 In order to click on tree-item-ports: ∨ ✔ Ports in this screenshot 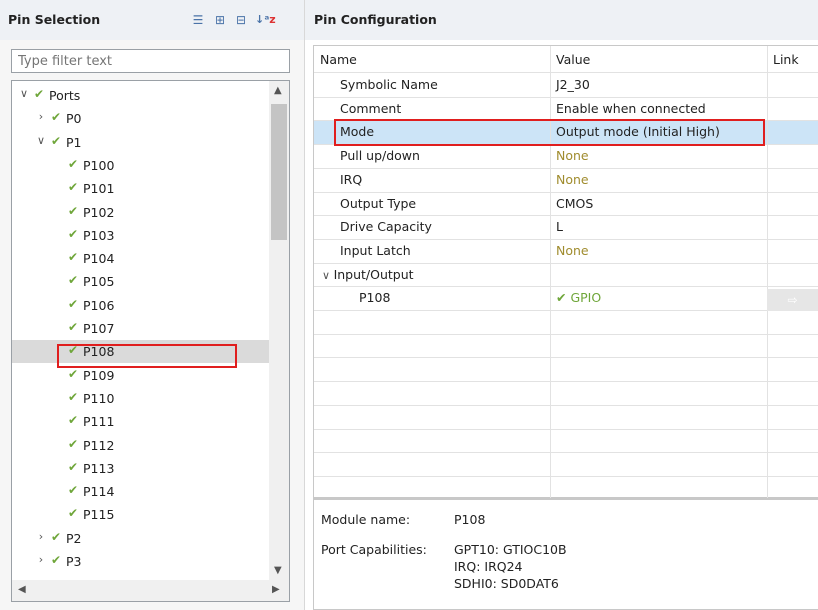, I will do `click(140, 95)`.